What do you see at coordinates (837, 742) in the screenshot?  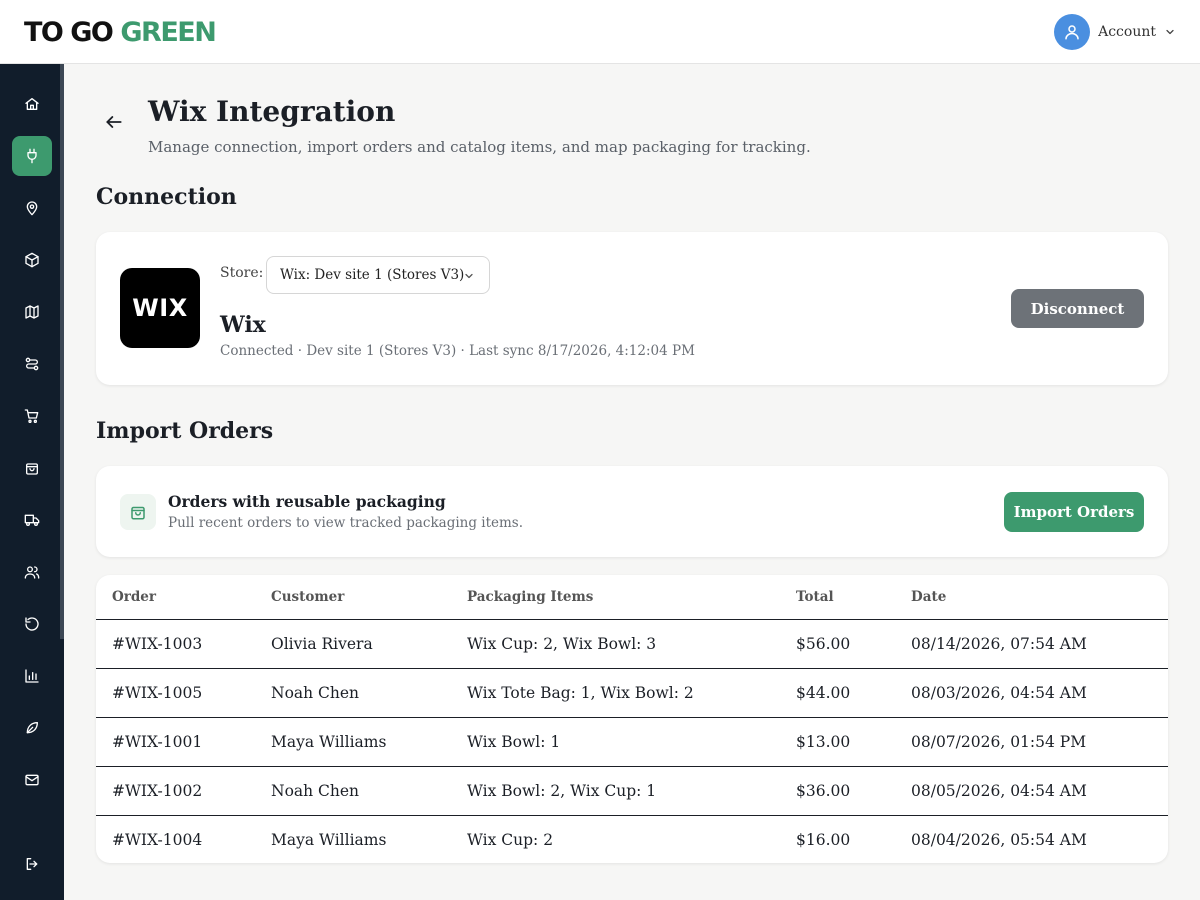 I see `order-total: $13.00` at bounding box center [837, 742].